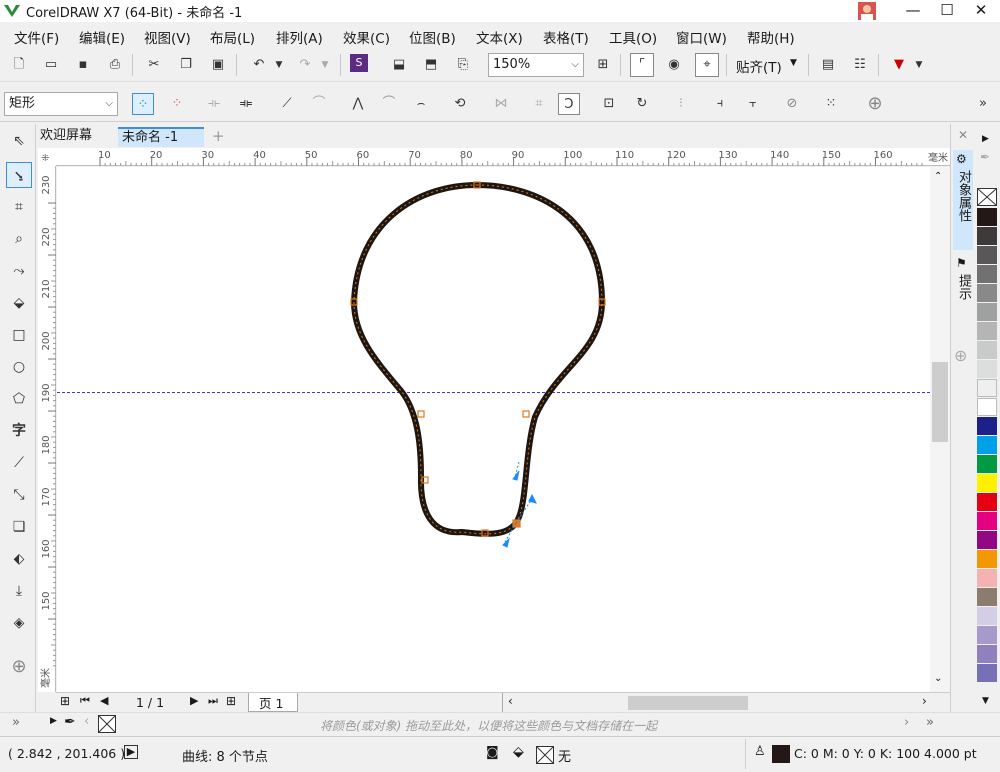  Describe the element at coordinates (47, 429) in the screenshot. I see `vertical-ruler: 230 220 210 200 190 180 170 160 150 毫米` at that location.